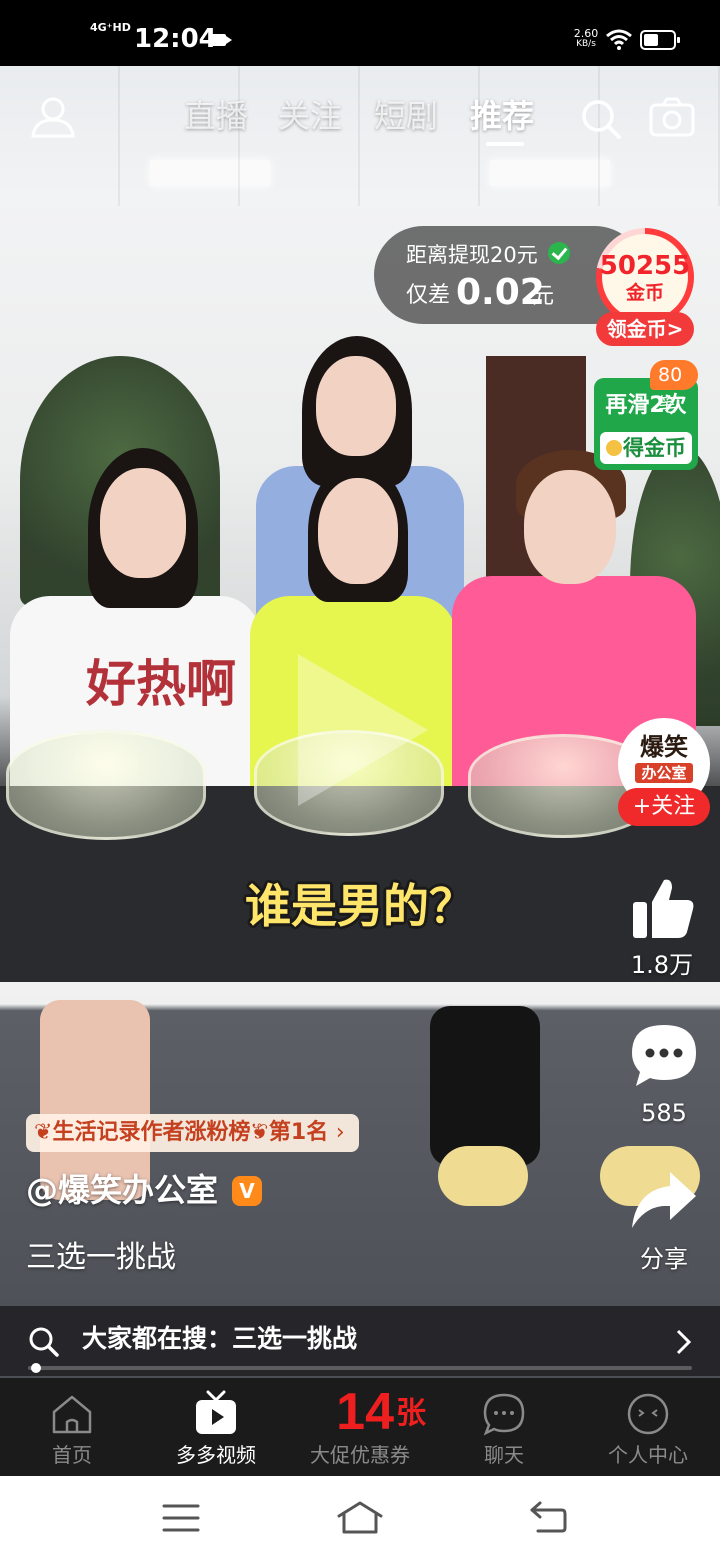 The height and width of the screenshot is (1560, 720). Describe the element at coordinates (161, 684) in the screenshot. I see `shirt-print: 好热啊` at that location.